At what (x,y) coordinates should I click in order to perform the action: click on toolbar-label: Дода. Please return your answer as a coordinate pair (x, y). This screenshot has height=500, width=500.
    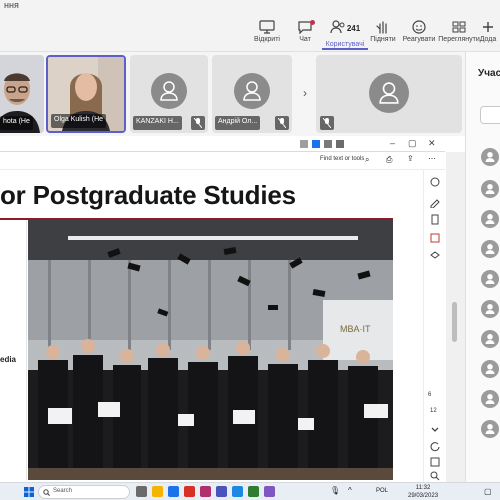
    Looking at the image, I should click on (488, 39).